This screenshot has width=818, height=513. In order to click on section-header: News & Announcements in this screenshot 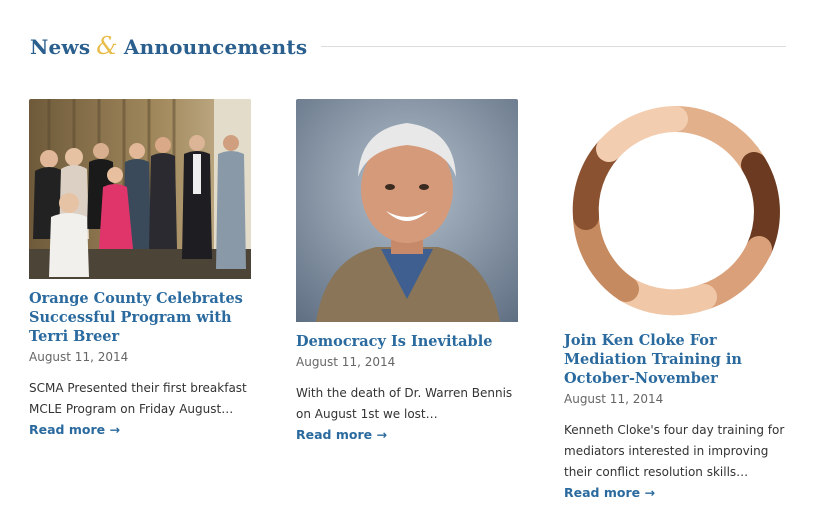, I will do `click(408, 46)`.